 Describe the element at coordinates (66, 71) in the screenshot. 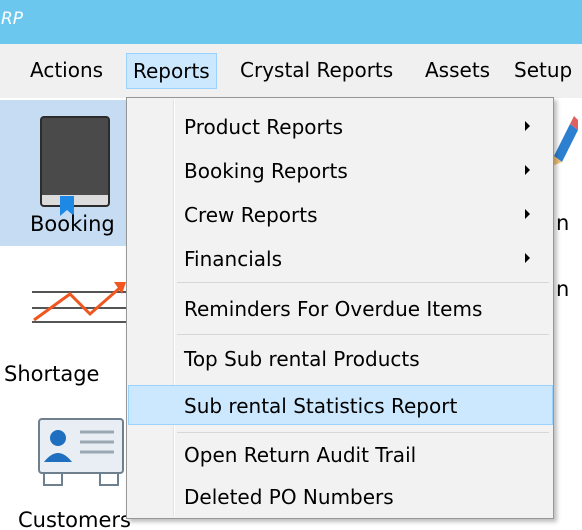

I see `menu-actions: Actions` at that location.